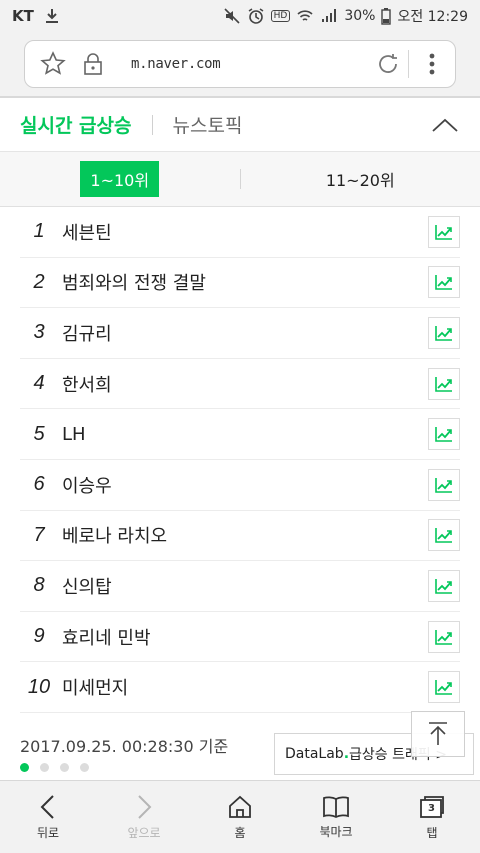  I want to click on rank-number: 9, so click(39, 636).